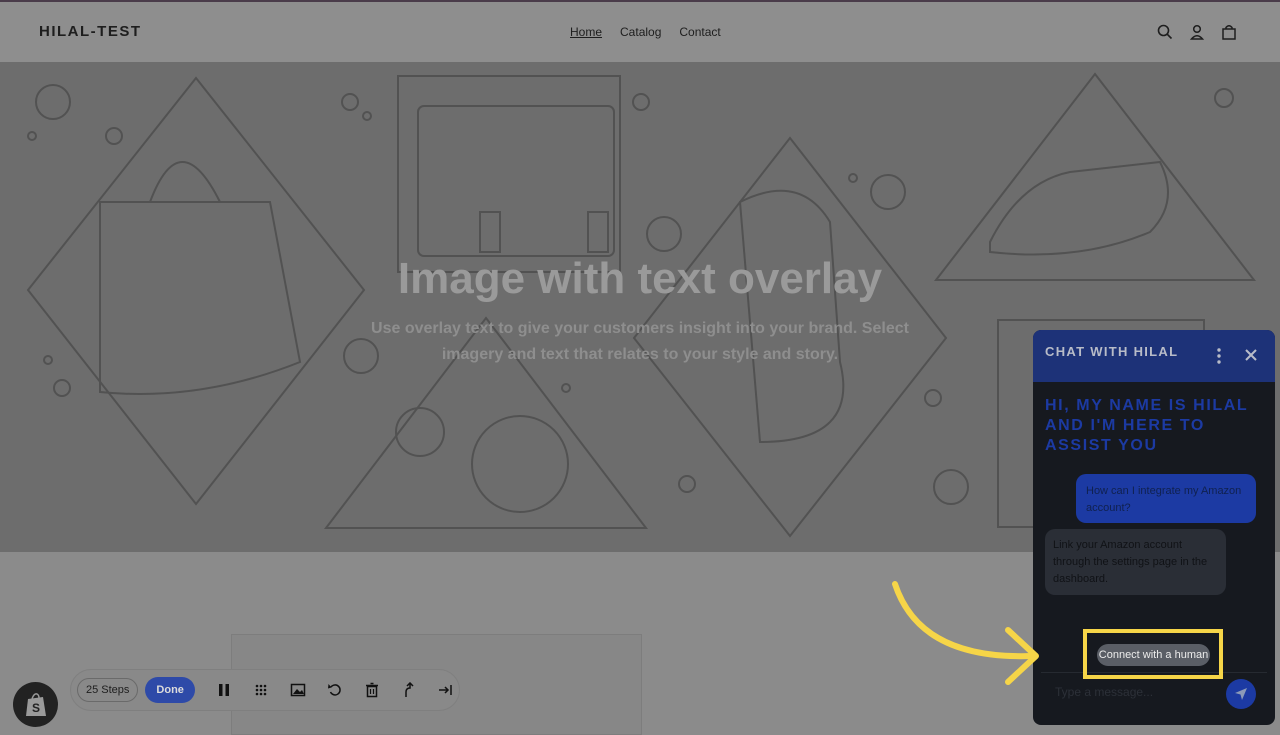 This screenshot has width=1280, height=735. Describe the element at coordinates (372, 690) in the screenshot. I see `trash-icon` at that location.